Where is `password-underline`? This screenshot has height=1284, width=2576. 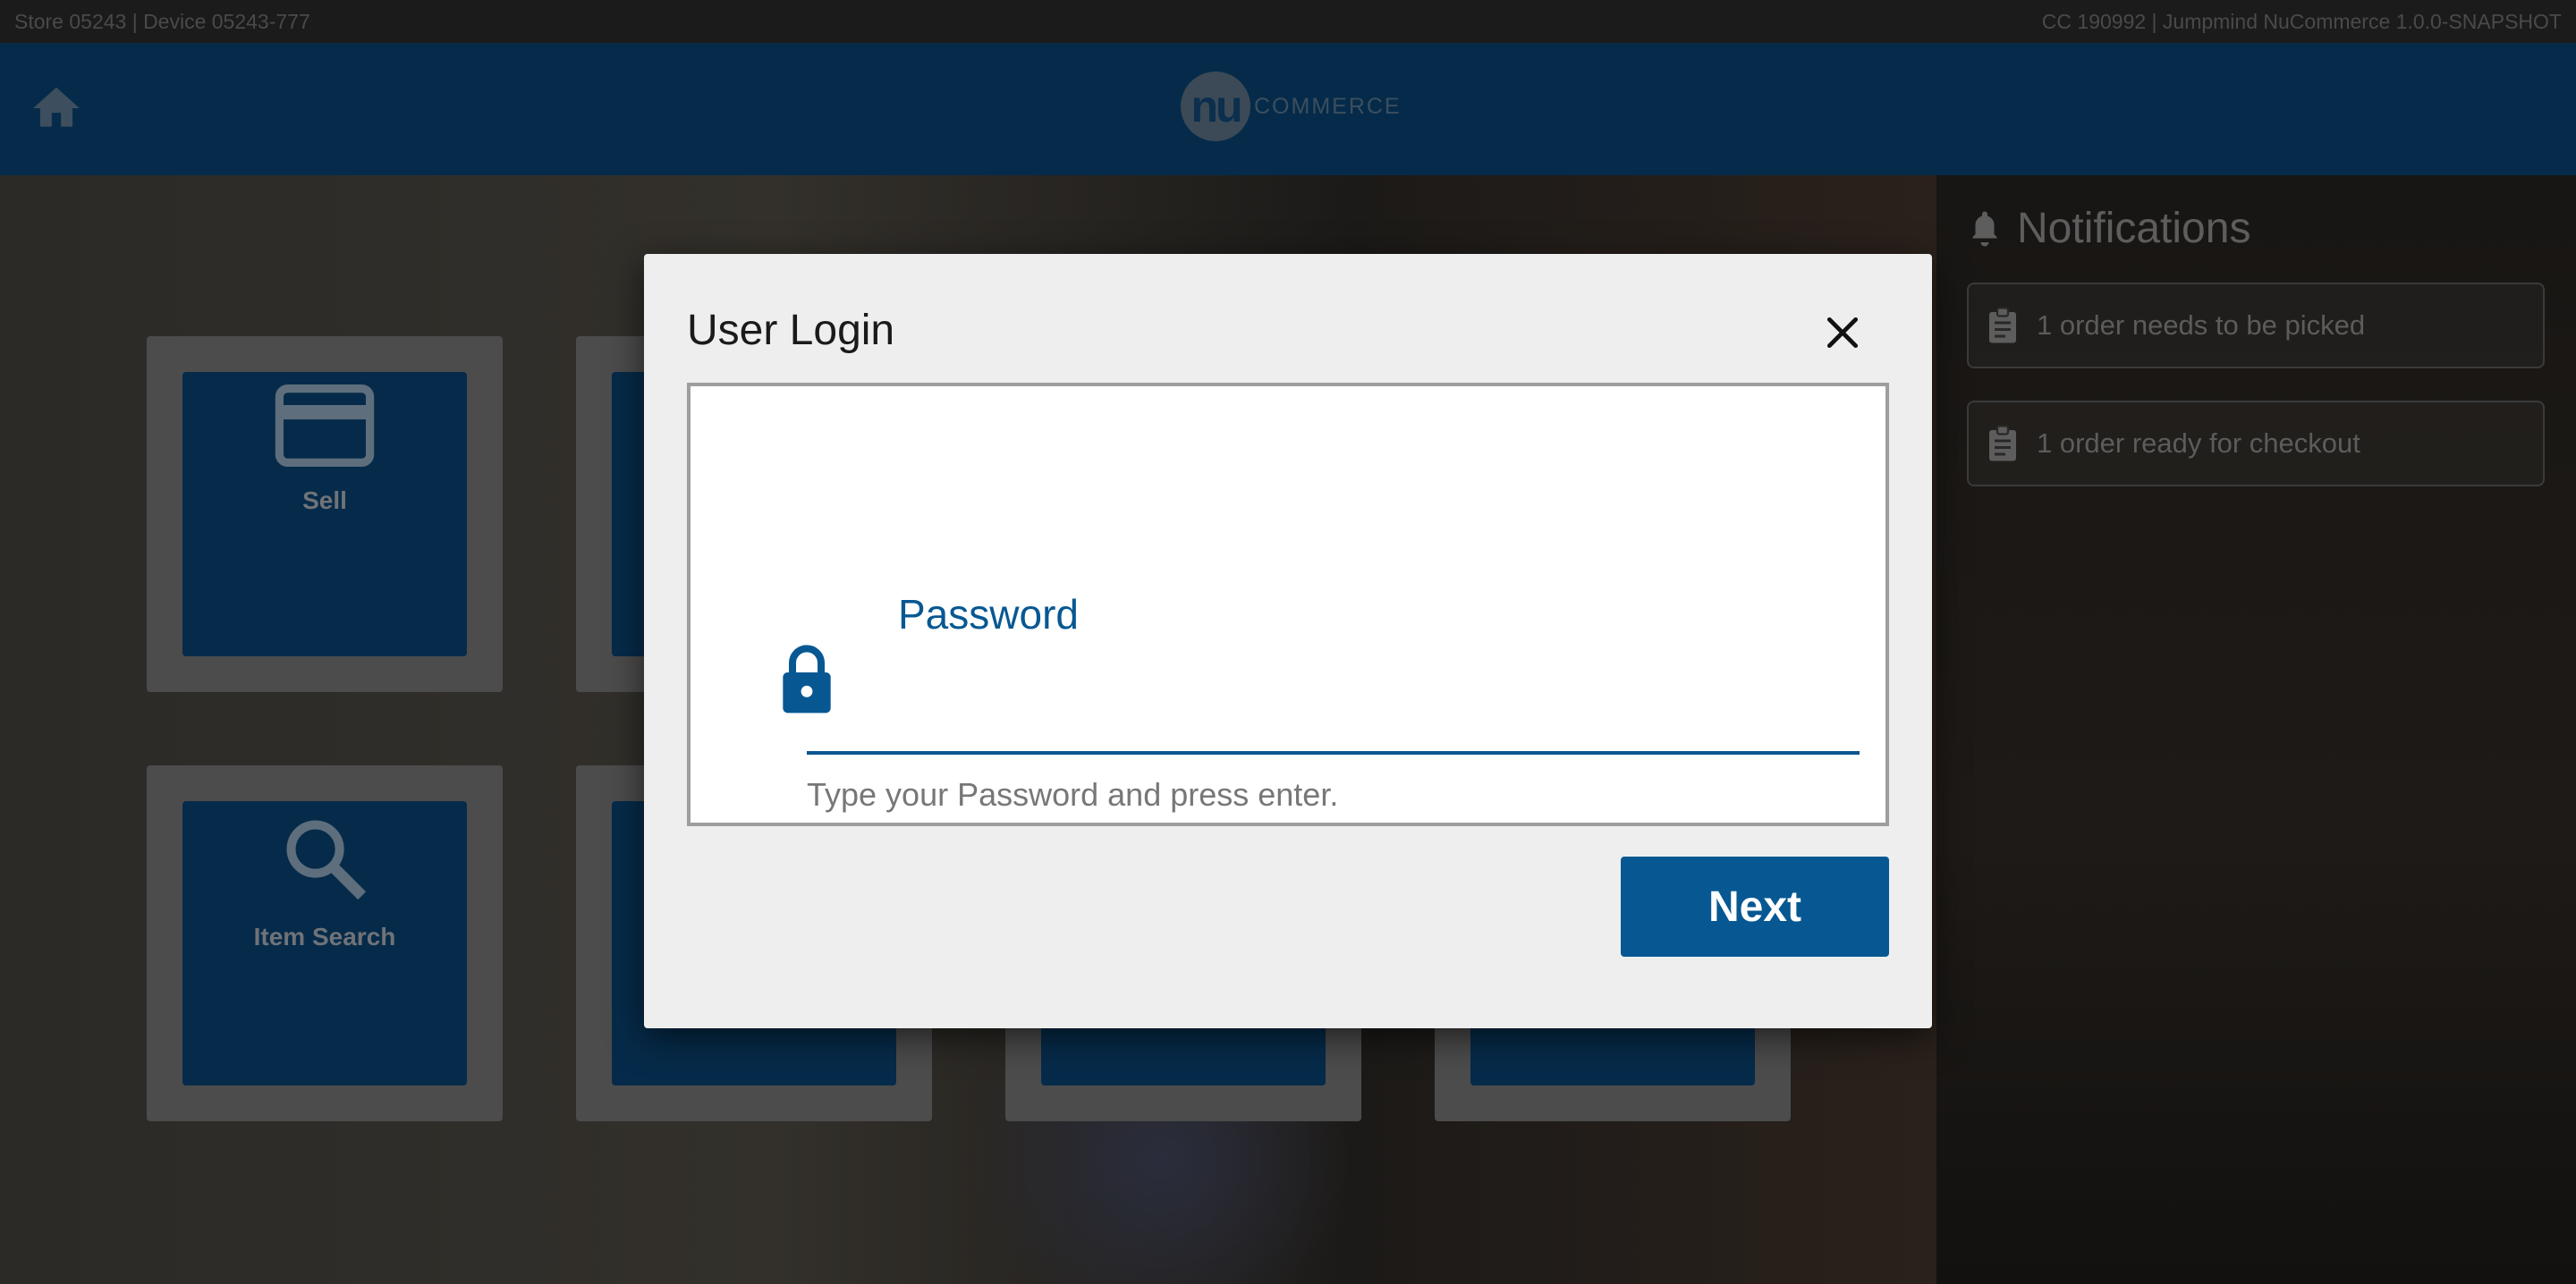 password-underline is located at coordinates (1333, 753).